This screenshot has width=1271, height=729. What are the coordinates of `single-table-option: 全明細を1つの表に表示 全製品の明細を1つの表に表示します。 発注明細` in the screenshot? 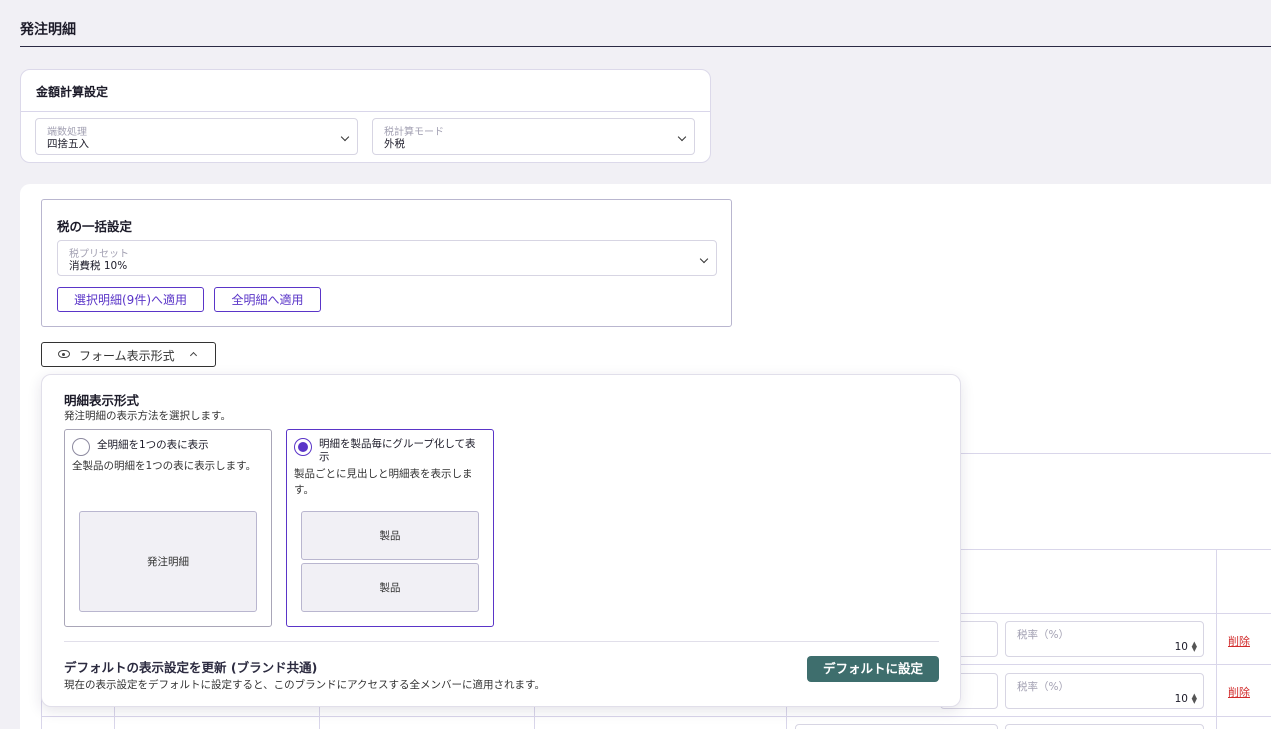 It's located at (168, 528).